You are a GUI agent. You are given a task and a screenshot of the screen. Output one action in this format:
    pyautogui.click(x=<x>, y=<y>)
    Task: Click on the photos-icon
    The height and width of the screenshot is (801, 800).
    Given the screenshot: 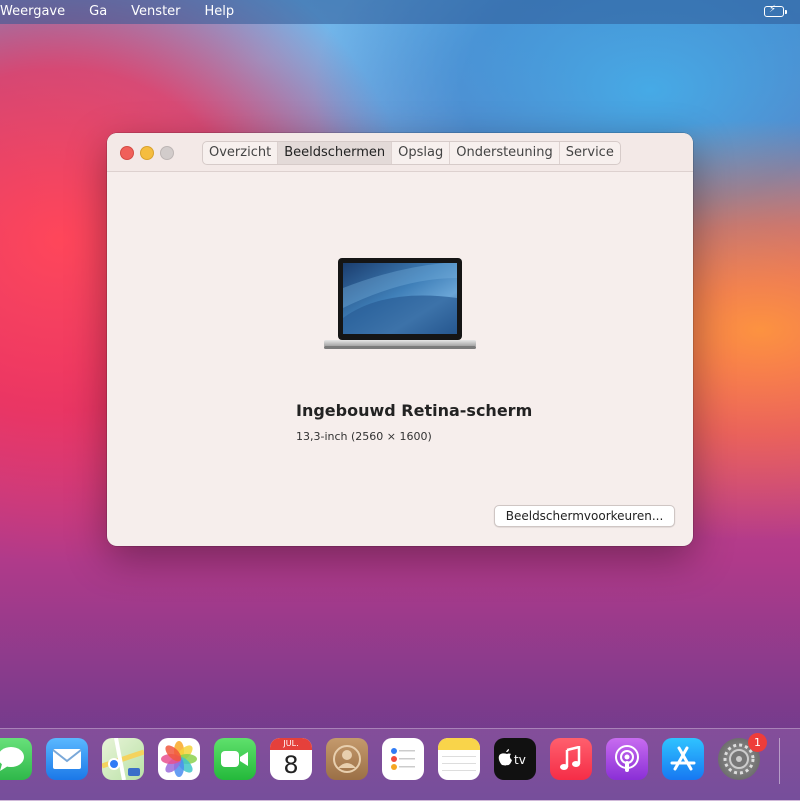 What is the action you would take?
    pyautogui.click(x=179, y=759)
    